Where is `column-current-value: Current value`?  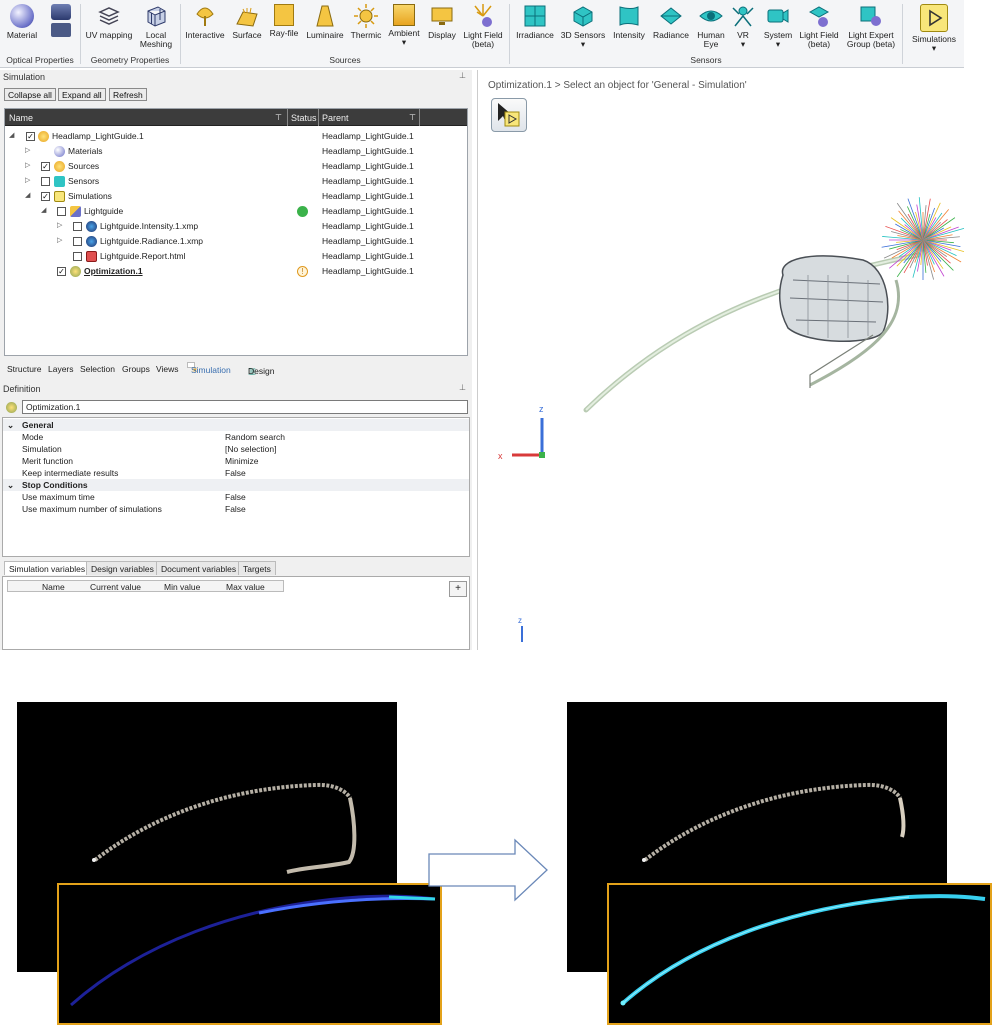
column-current-value: Current value is located at coordinates (115, 587).